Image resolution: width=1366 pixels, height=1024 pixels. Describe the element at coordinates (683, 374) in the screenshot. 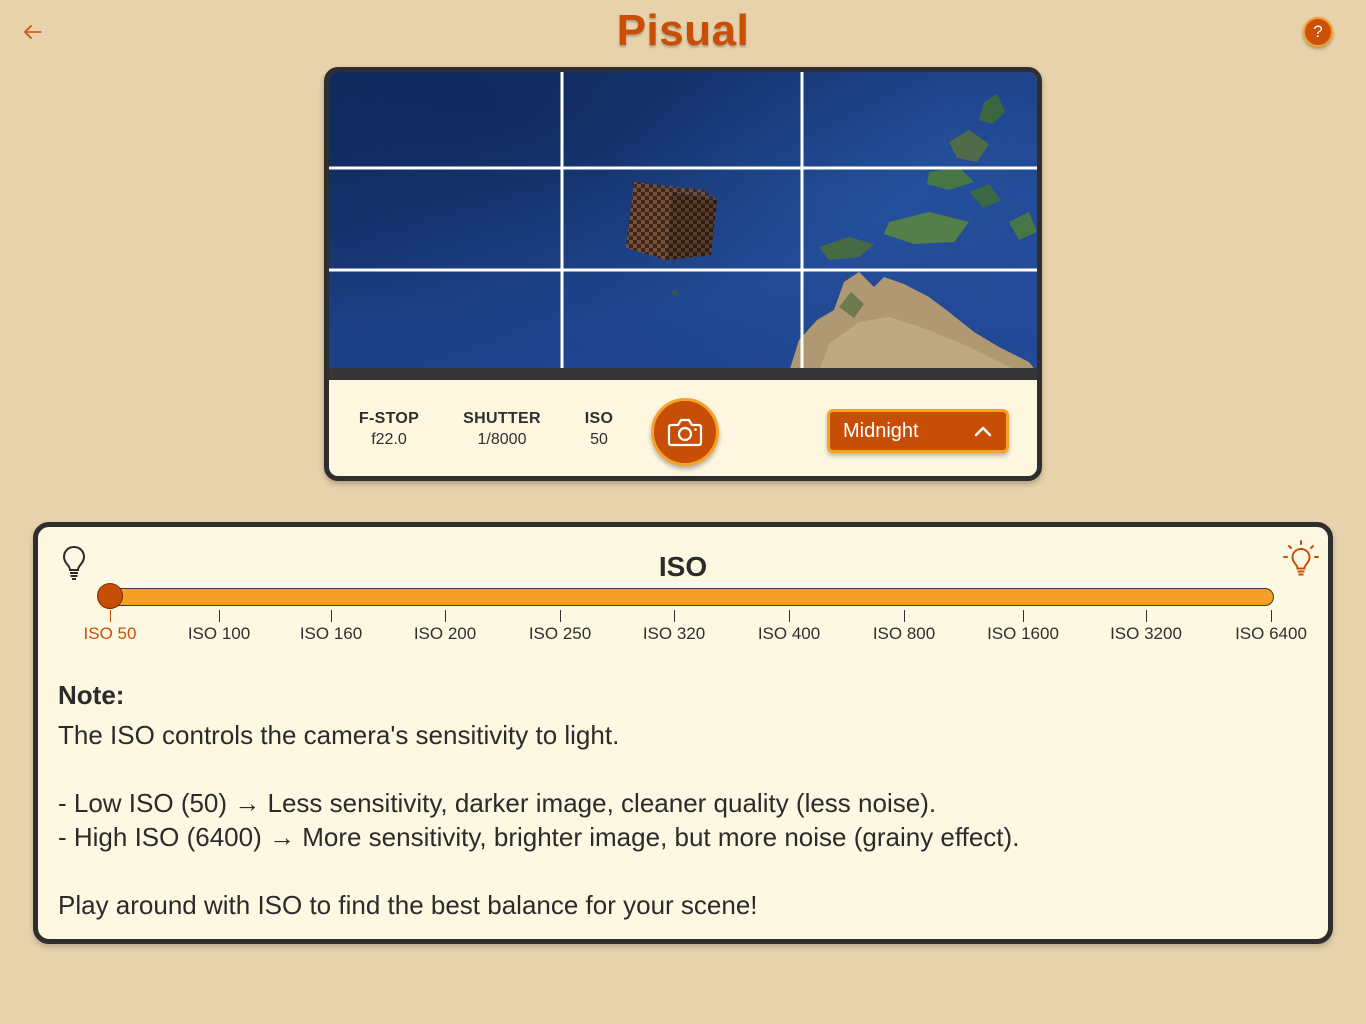

I see `viewfinder-divider` at that location.